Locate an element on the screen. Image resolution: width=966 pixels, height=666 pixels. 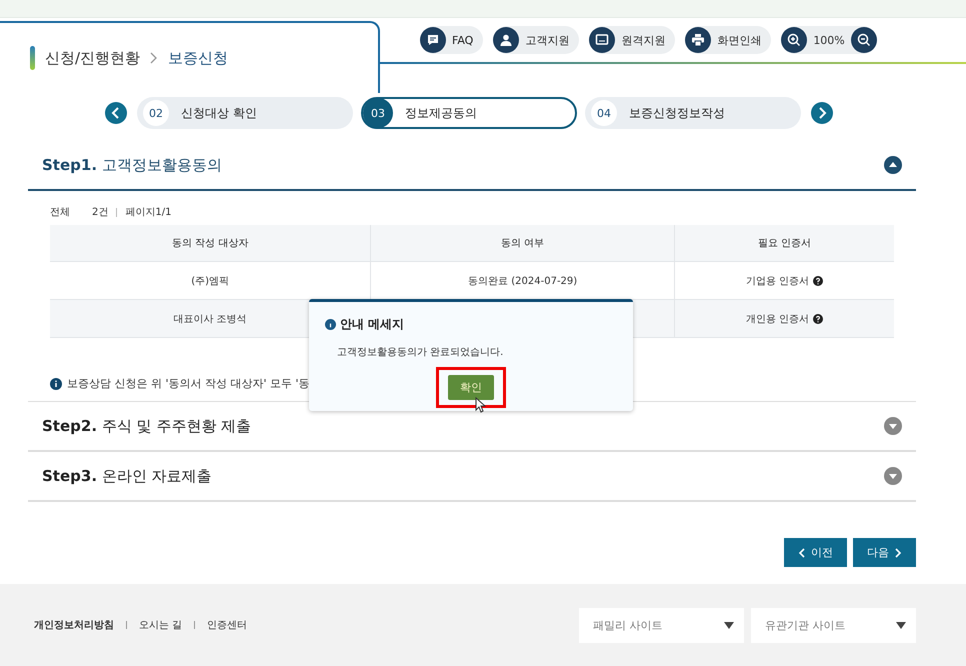
total-count: 2건 is located at coordinates (100, 212).